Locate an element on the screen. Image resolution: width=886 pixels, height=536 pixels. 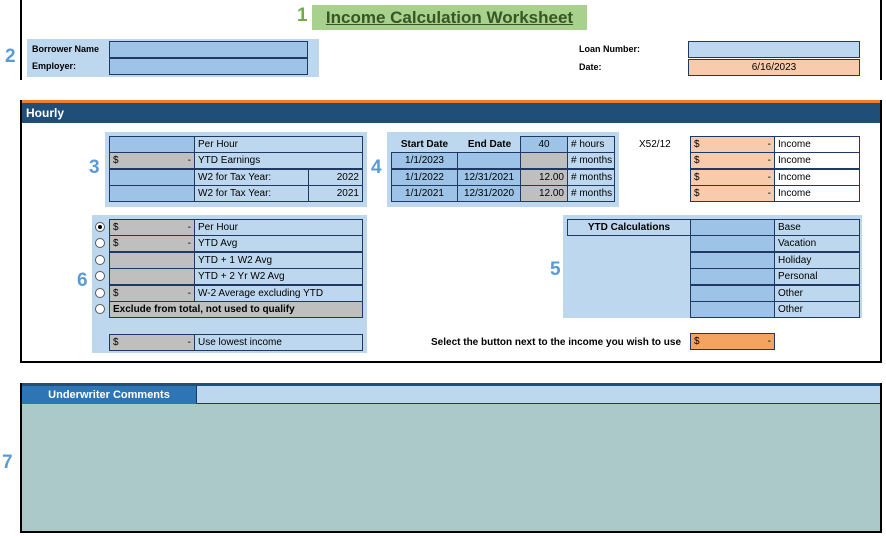
ytd-holiday-input is located at coordinates (732, 260).